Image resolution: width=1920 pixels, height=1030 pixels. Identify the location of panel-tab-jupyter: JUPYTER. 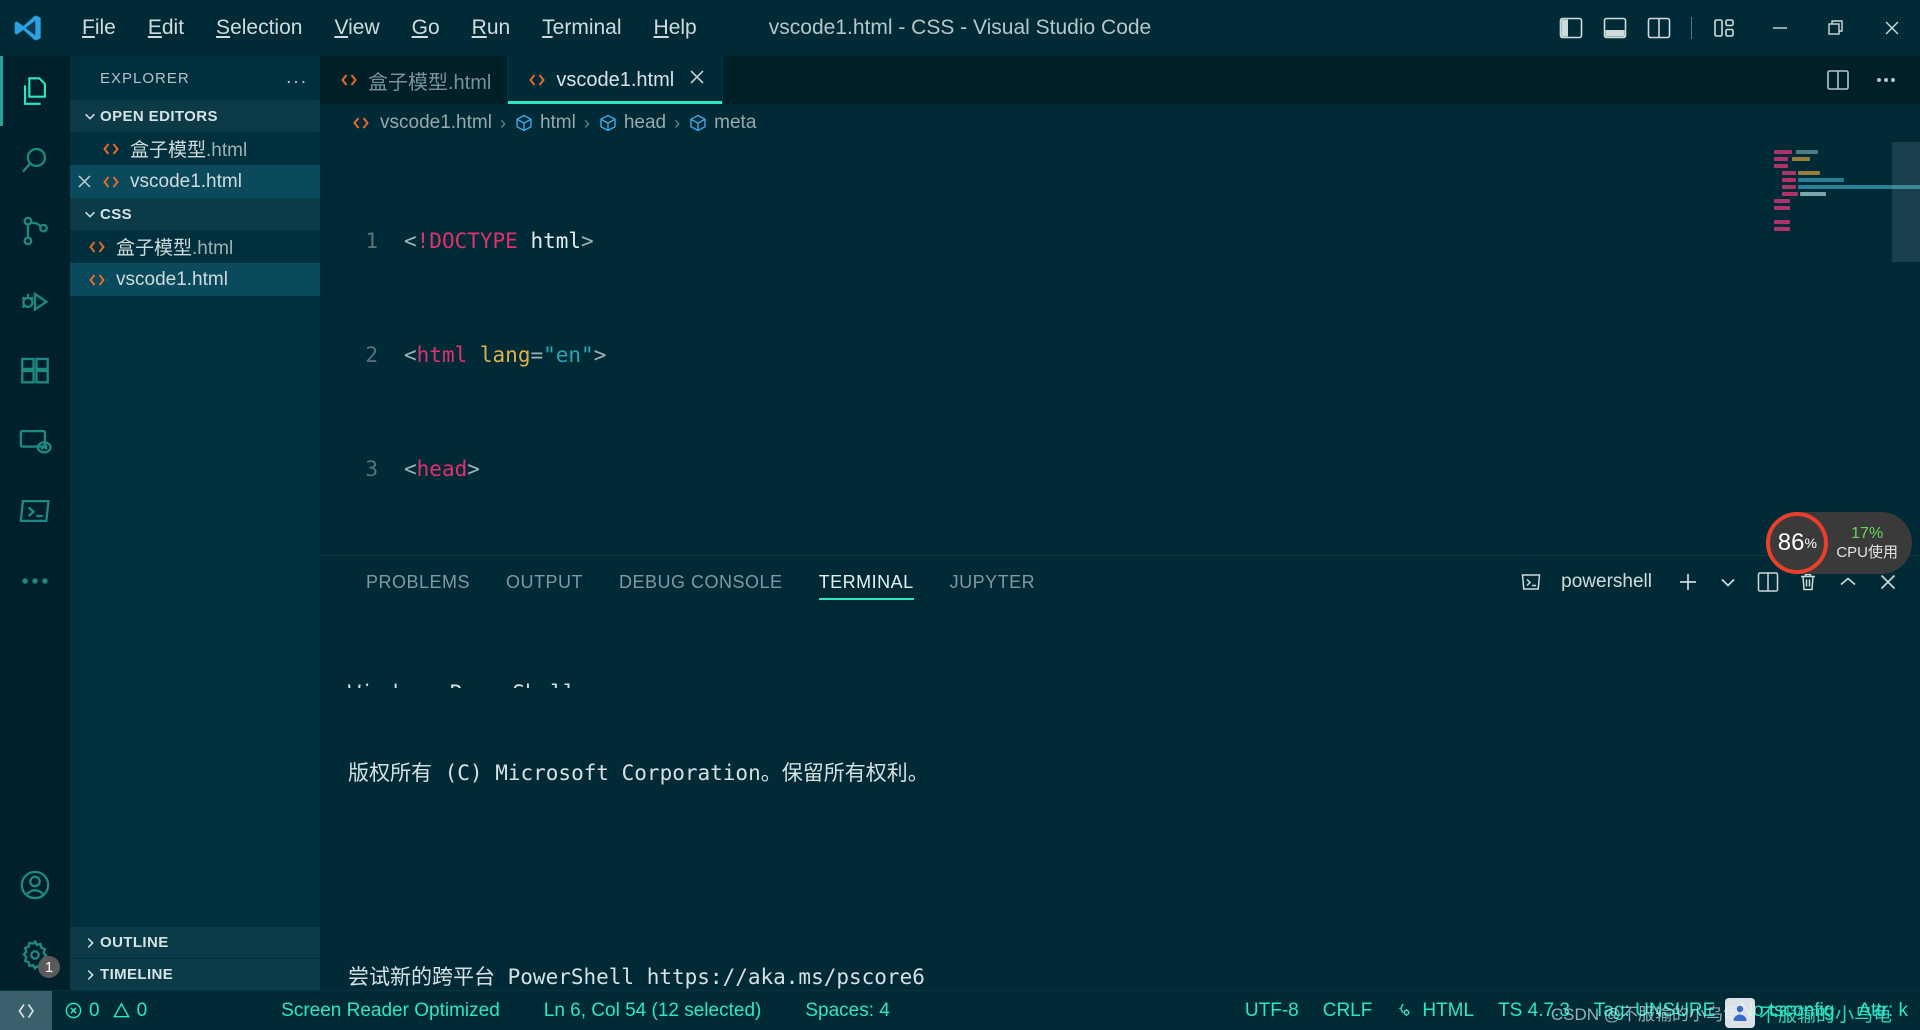
(993, 582).